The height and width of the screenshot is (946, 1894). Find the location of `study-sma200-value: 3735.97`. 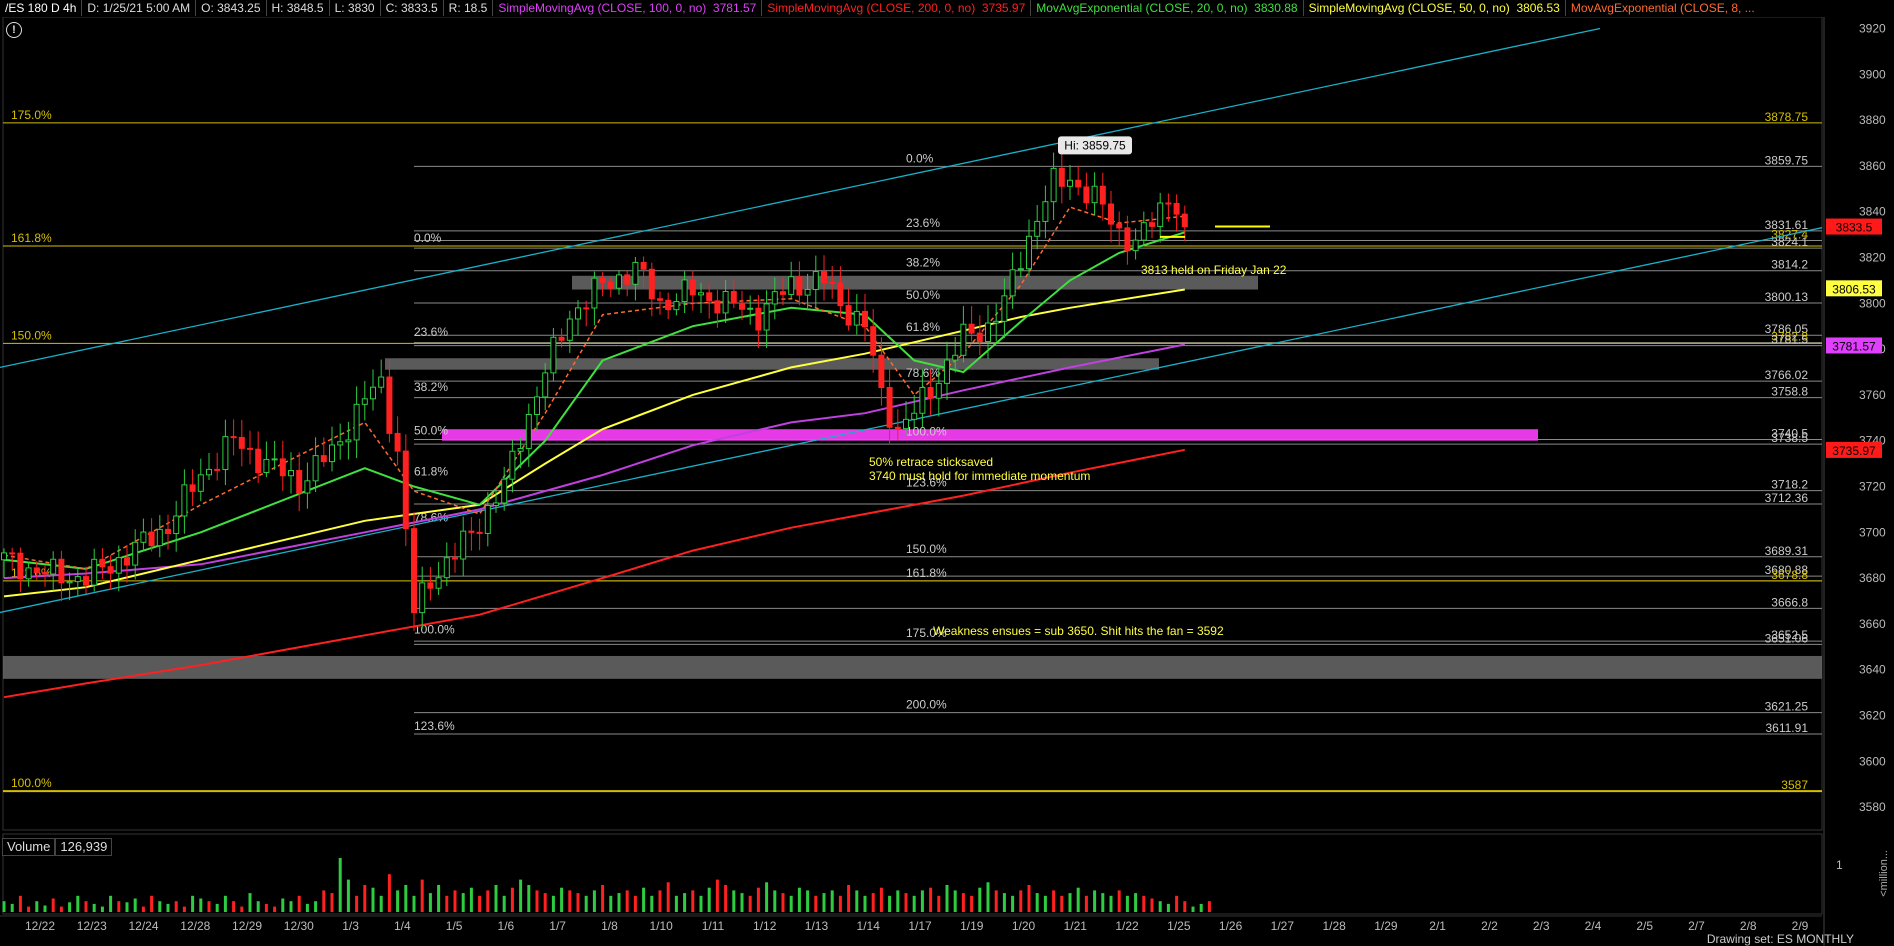

study-sma200-value: 3735.97 is located at coordinates (1003, 8).